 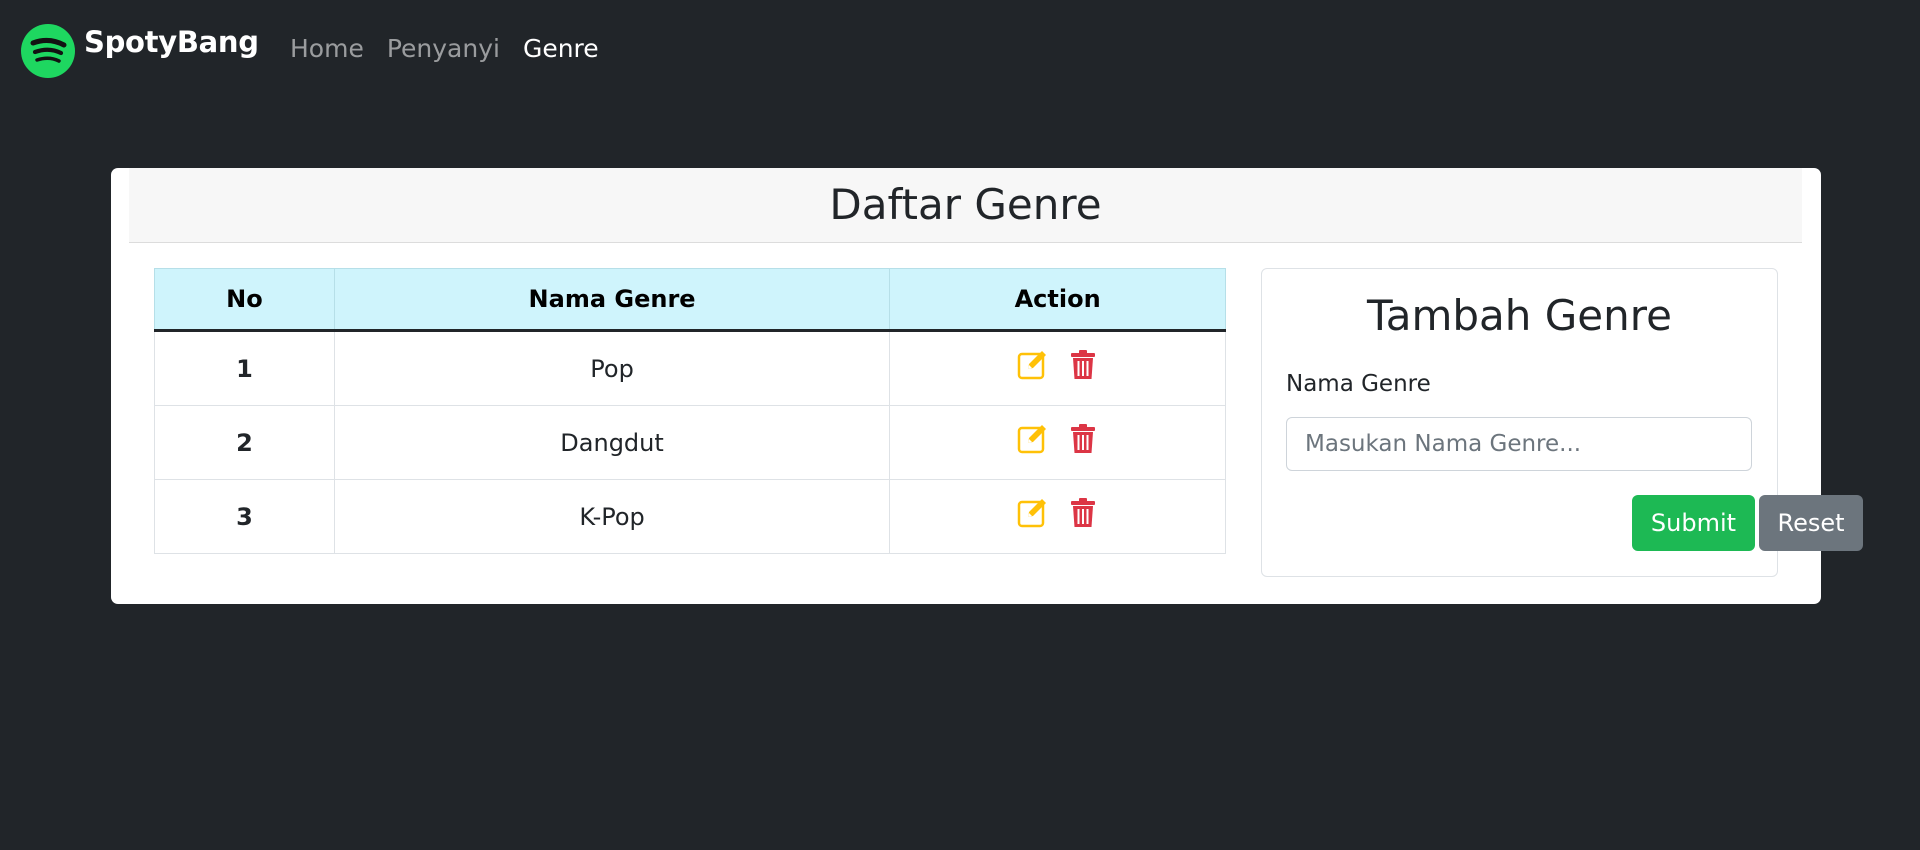 I want to click on table-row: 2 Dangdut, so click(x=690, y=442).